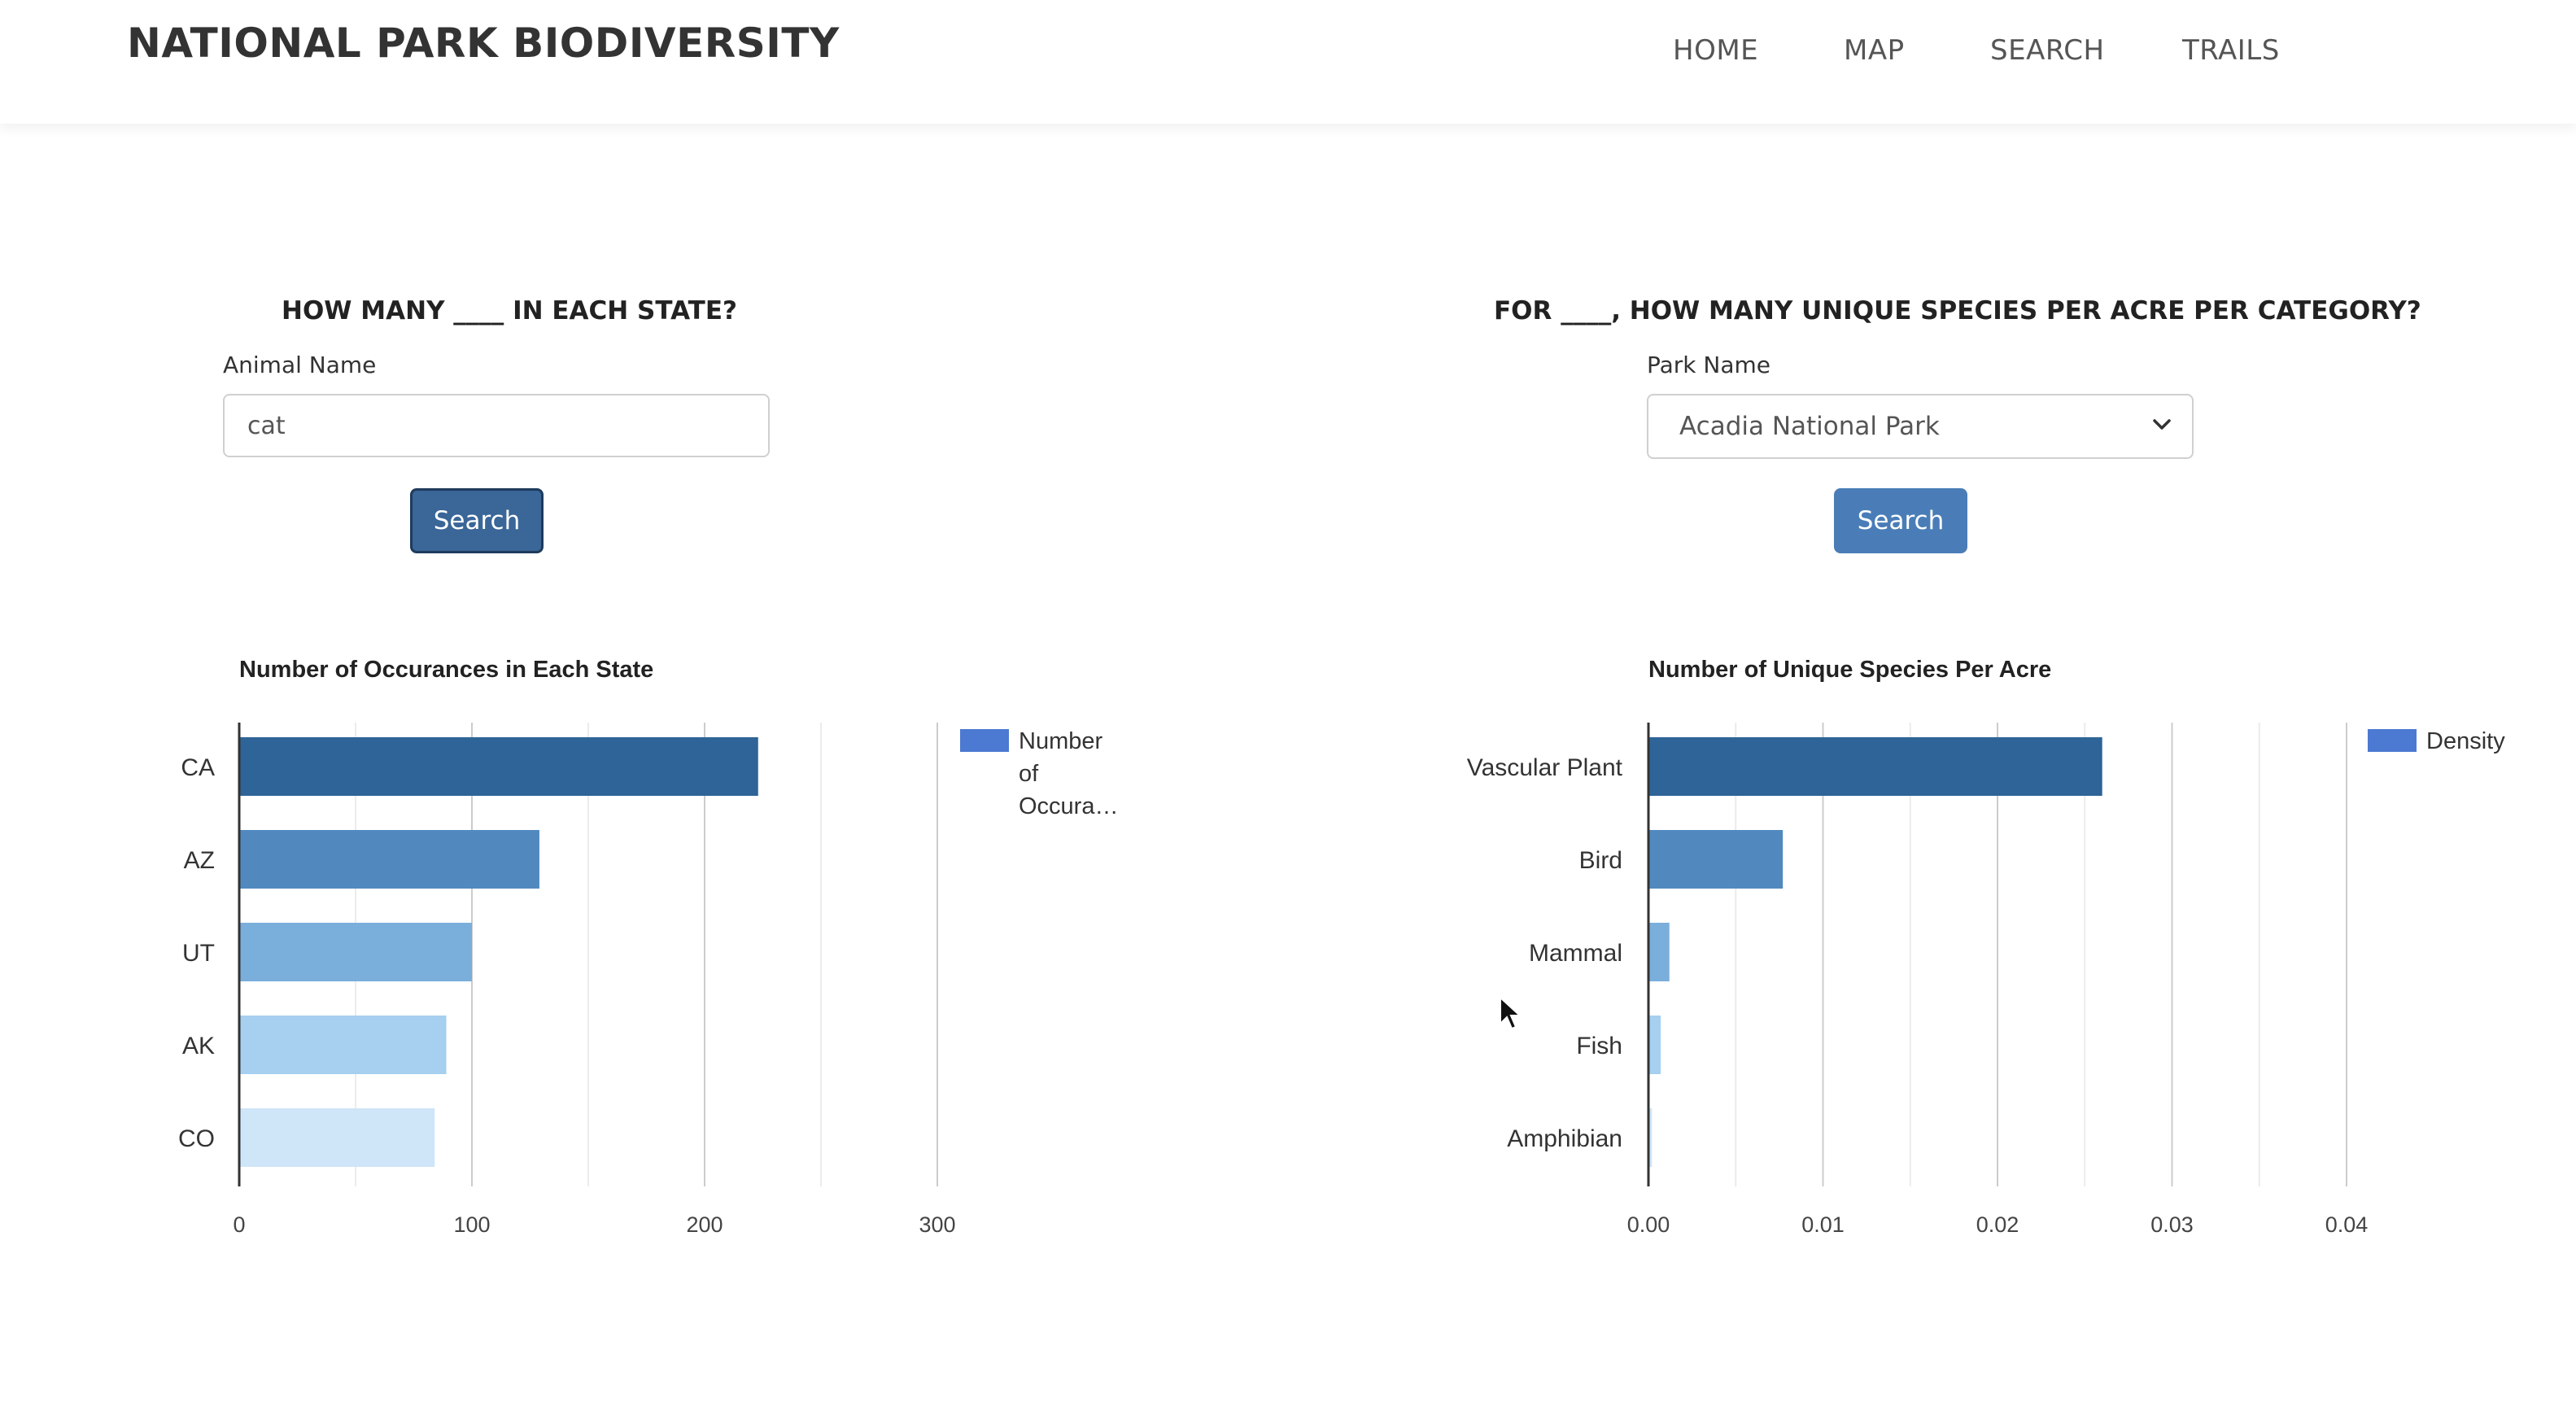 The height and width of the screenshot is (1411, 2576). Describe the element at coordinates (198, 1046) in the screenshot. I see `occurrences-category-label: AK` at that location.